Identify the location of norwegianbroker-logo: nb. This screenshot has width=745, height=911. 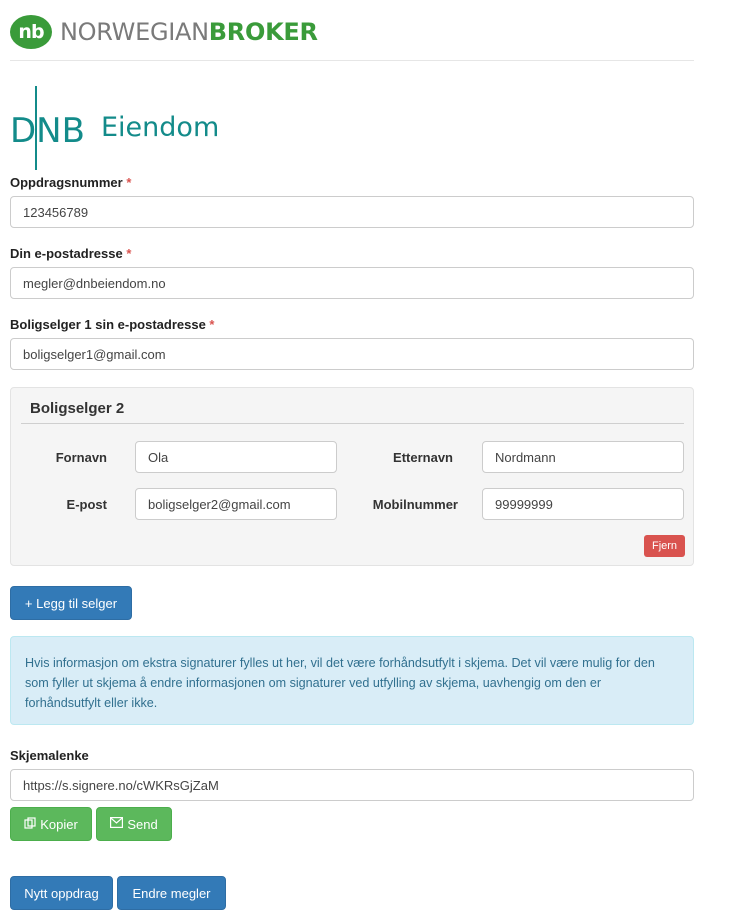
(31, 32).